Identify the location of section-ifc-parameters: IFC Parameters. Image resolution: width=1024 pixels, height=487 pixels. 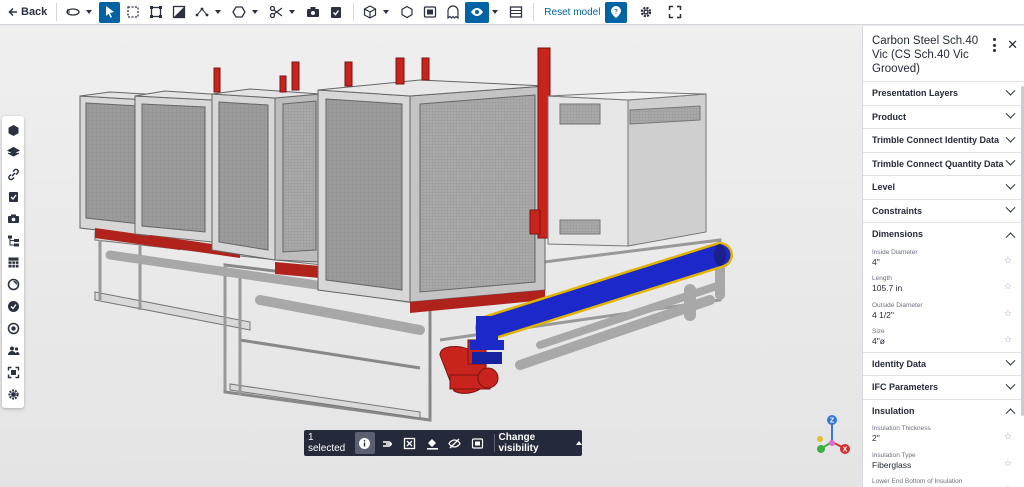
(943, 388).